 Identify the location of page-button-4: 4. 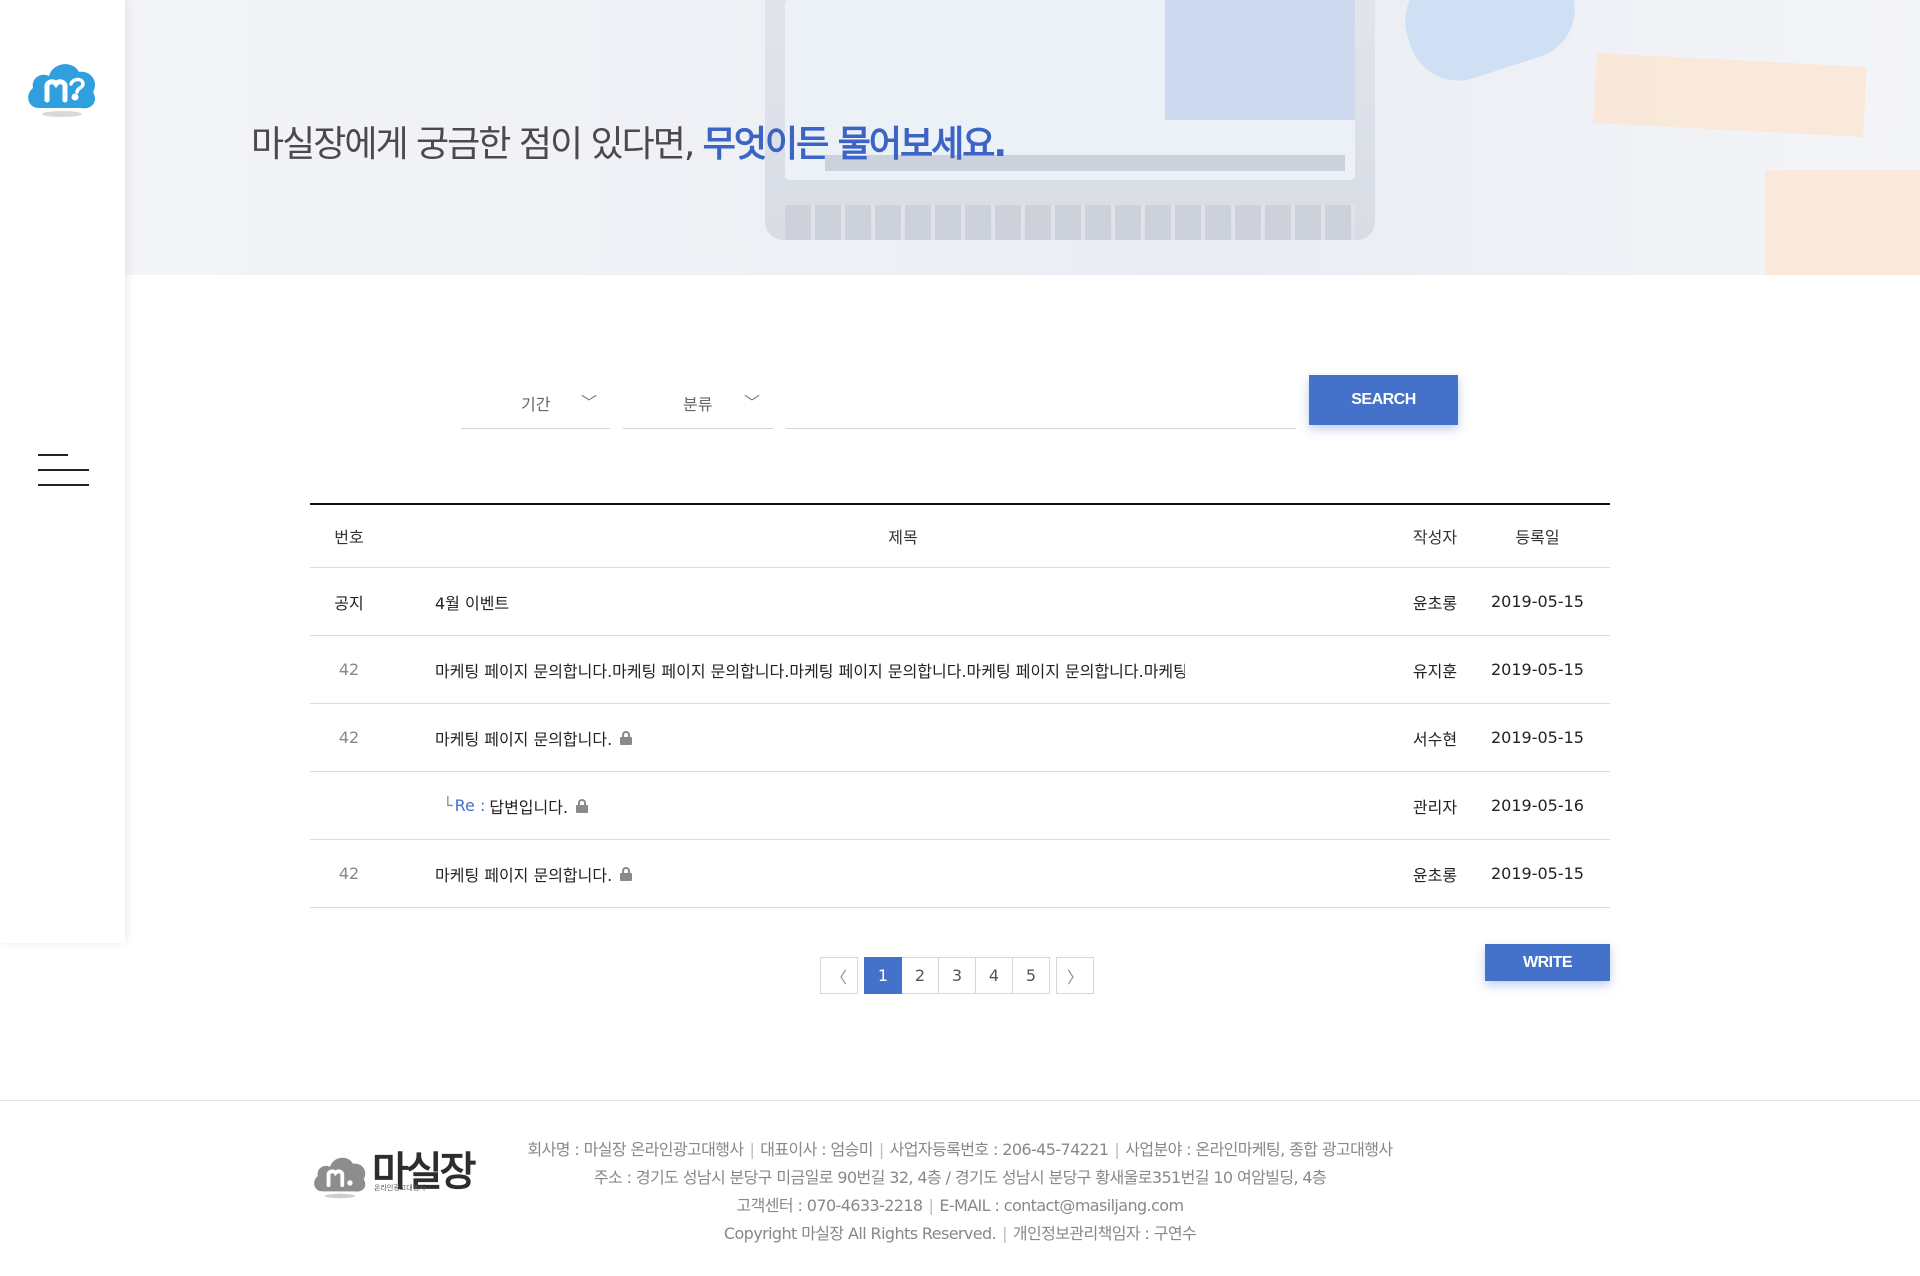
(994, 975).